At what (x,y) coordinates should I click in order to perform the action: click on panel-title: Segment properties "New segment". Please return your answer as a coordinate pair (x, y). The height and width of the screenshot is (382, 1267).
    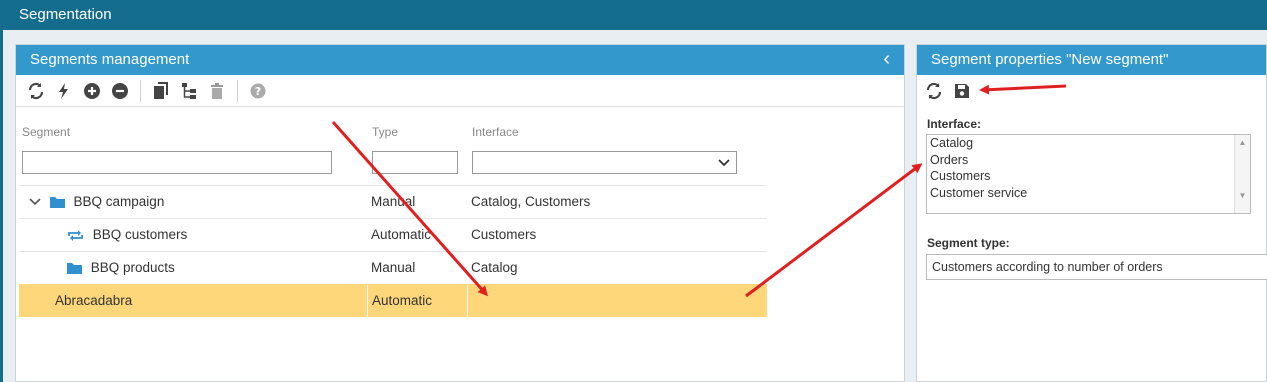
    Looking at the image, I should click on (1050, 59).